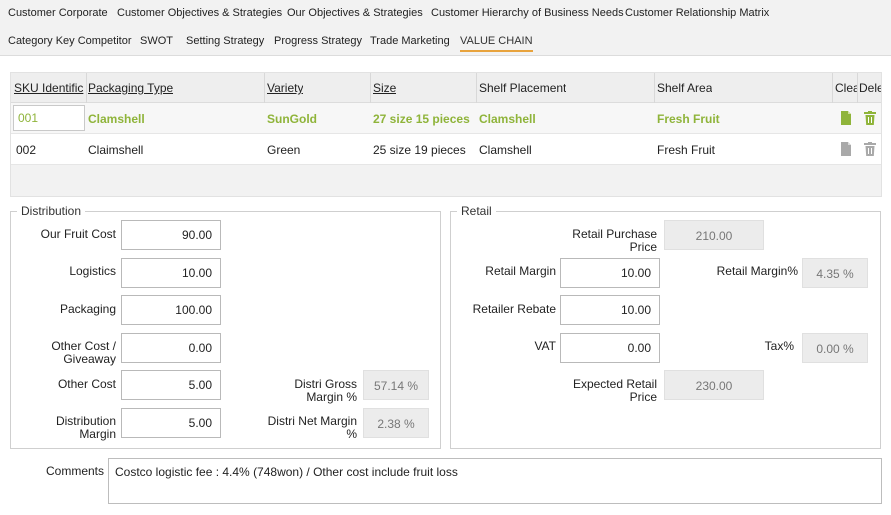  What do you see at coordinates (284, 150) in the screenshot?
I see `cell-variety: Green` at bounding box center [284, 150].